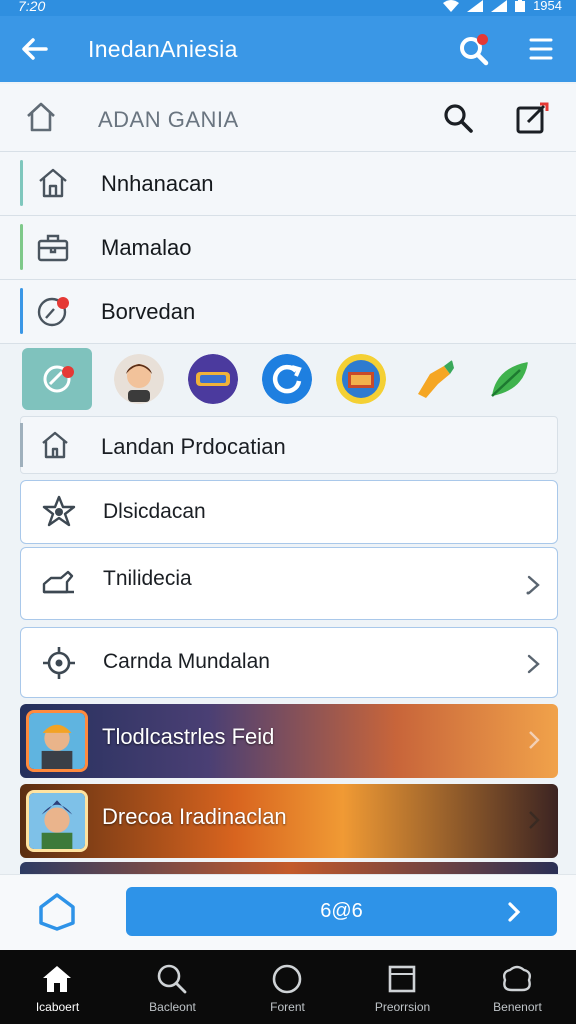 The image size is (576, 1024). What do you see at coordinates (289, 662) in the screenshot?
I see `card-3: Carnda Mundalan` at bounding box center [289, 662].